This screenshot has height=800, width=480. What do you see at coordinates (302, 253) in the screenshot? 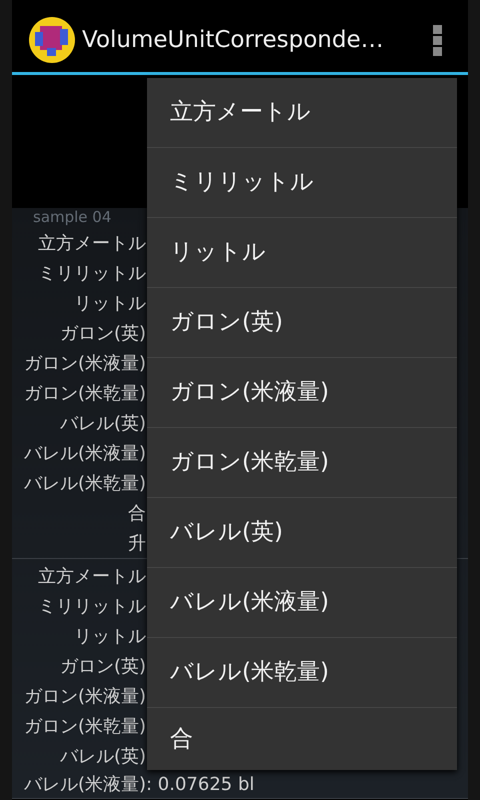
I see `menu-item: リットル` at bounding box center [302, 253].